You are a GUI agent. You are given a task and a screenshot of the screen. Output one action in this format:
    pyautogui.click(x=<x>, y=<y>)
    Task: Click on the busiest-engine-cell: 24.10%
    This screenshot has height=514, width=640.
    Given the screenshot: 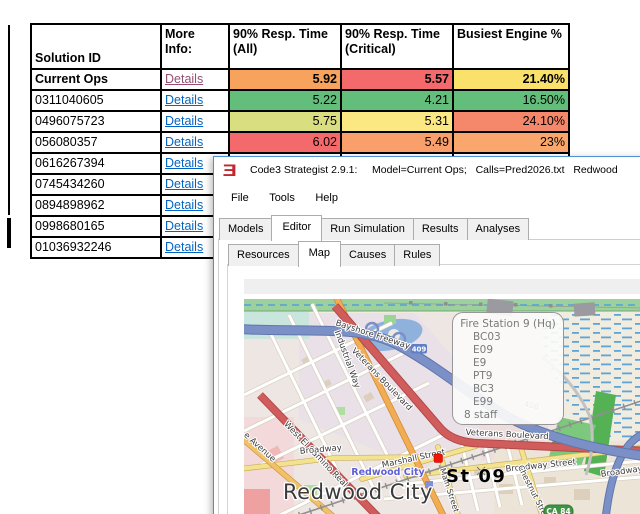 What is the action you would take?
    pyautogui.click(x=511, y=121)
    